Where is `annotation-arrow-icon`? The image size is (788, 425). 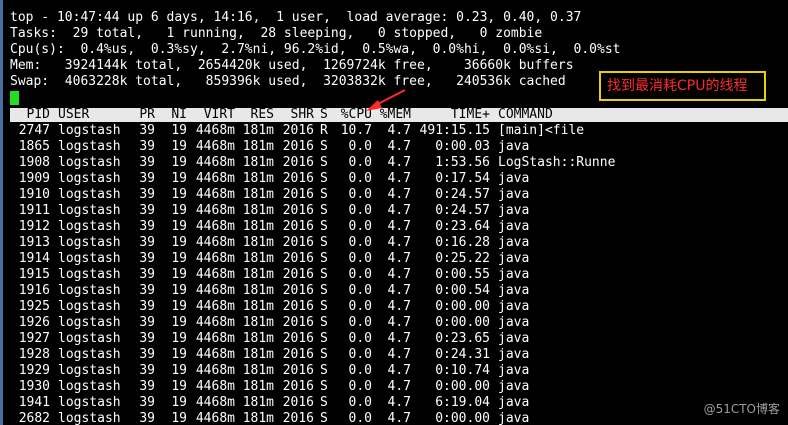
annotation-arrow-icon is located at coordinates (386, 100).